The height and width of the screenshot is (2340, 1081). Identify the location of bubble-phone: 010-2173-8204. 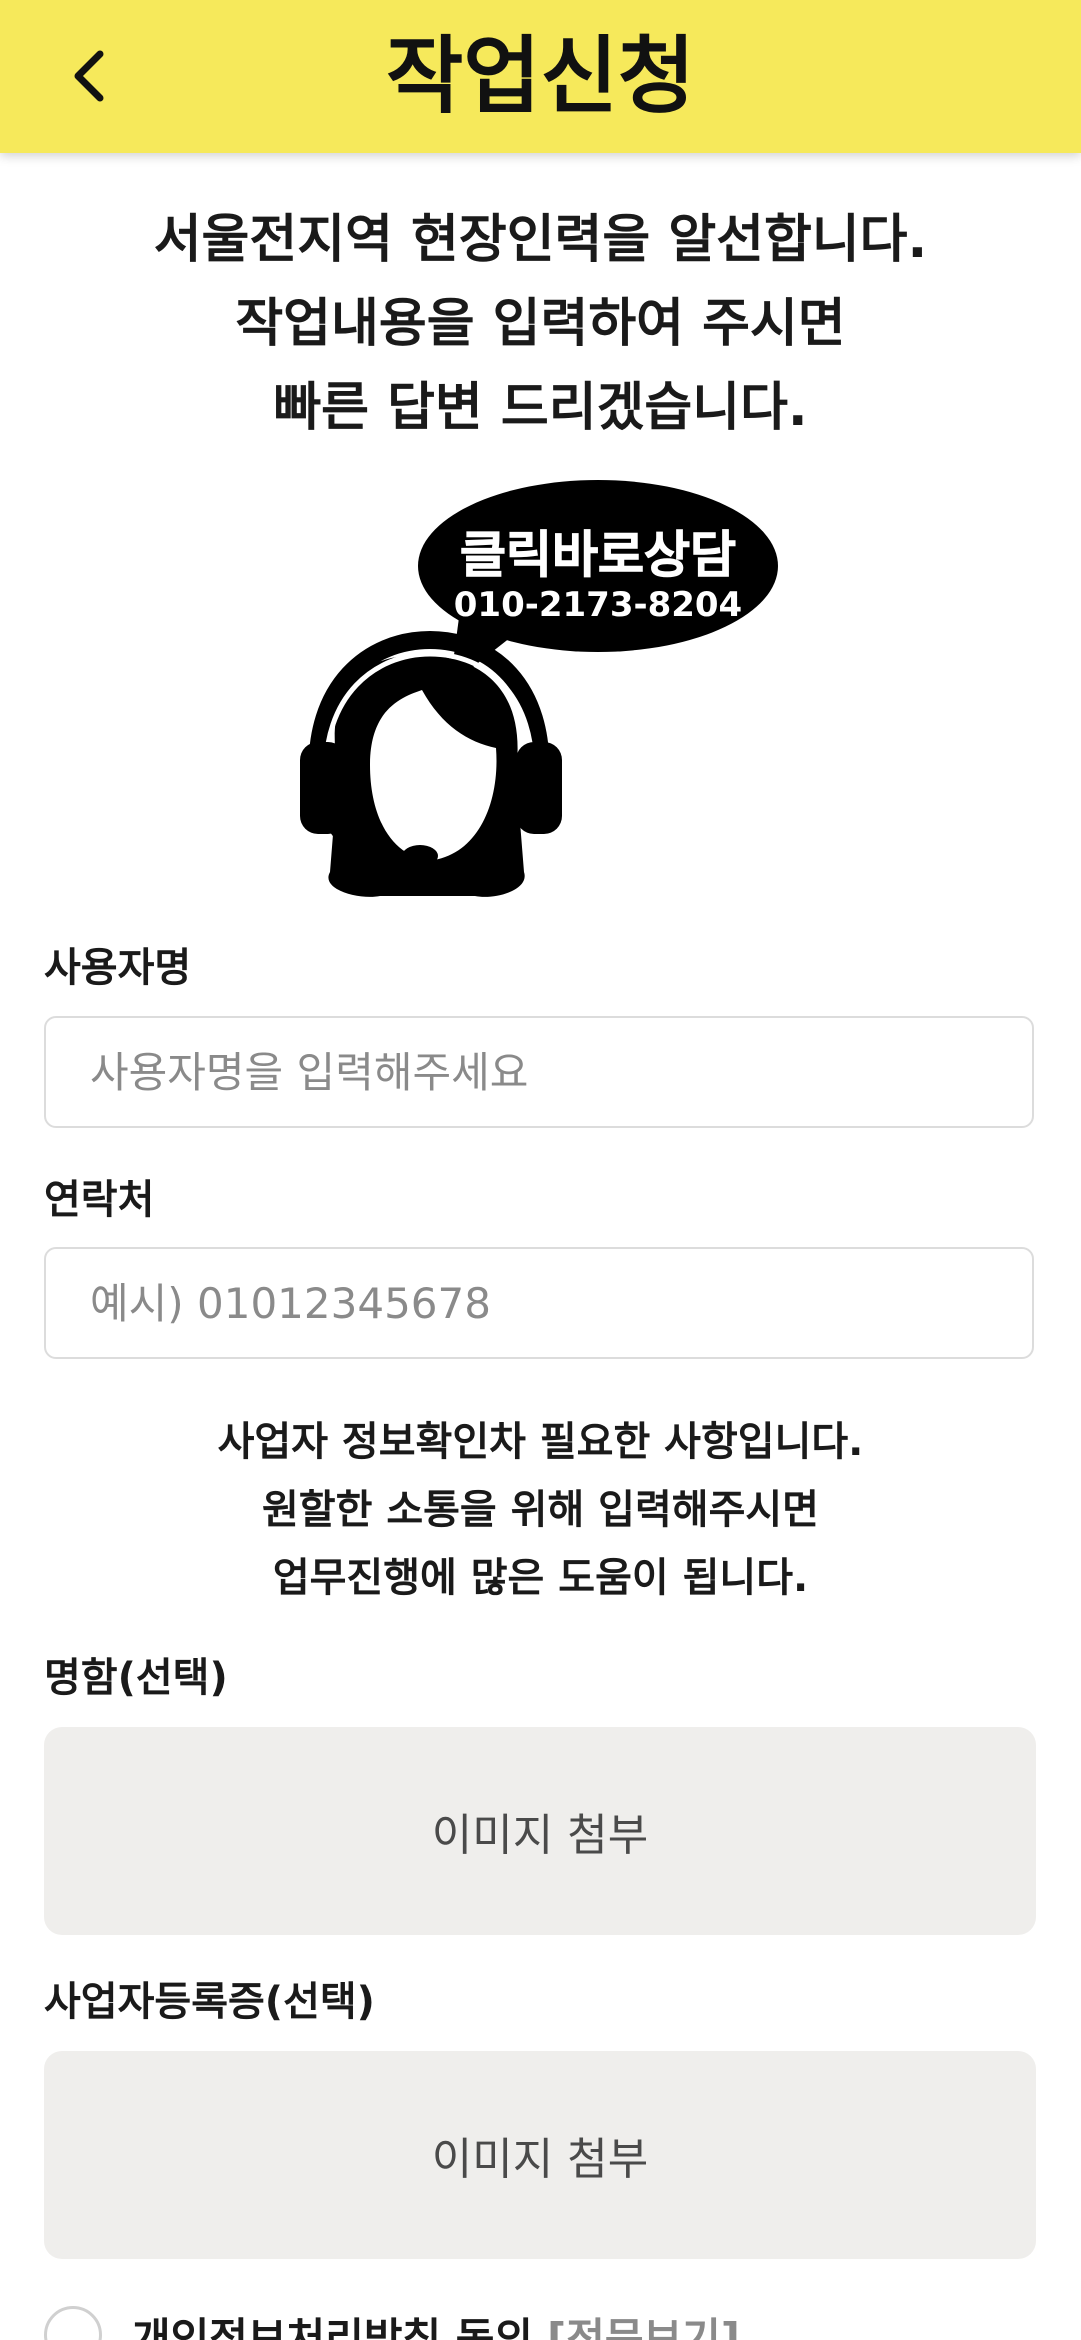
(598, 605).